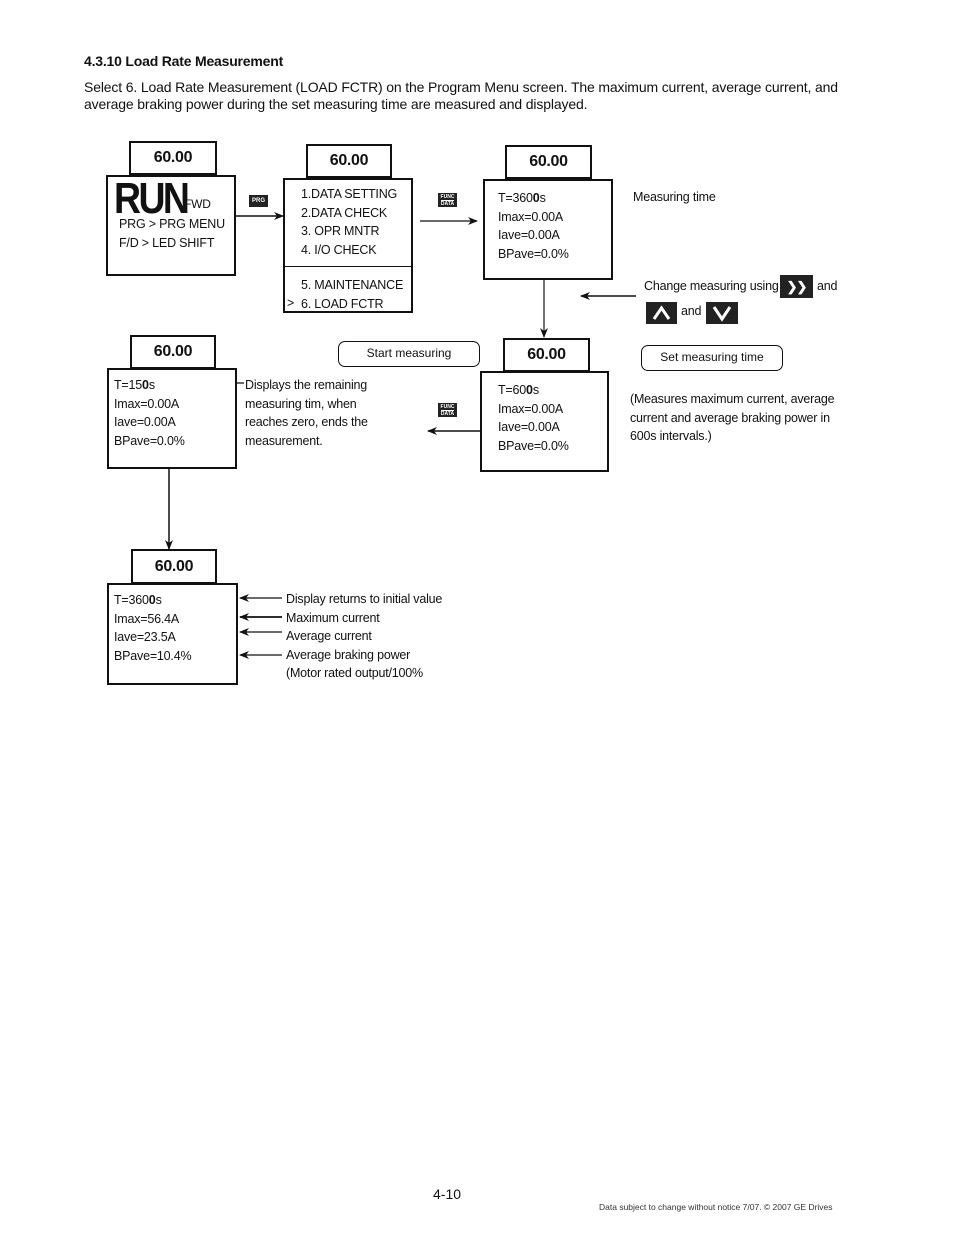 This screenshot has height=1235, width=954. What do you see at coordinates (447, 1194) in the screenshot?
I see `page-number: 4-10` at bounding box center [447, 1194].